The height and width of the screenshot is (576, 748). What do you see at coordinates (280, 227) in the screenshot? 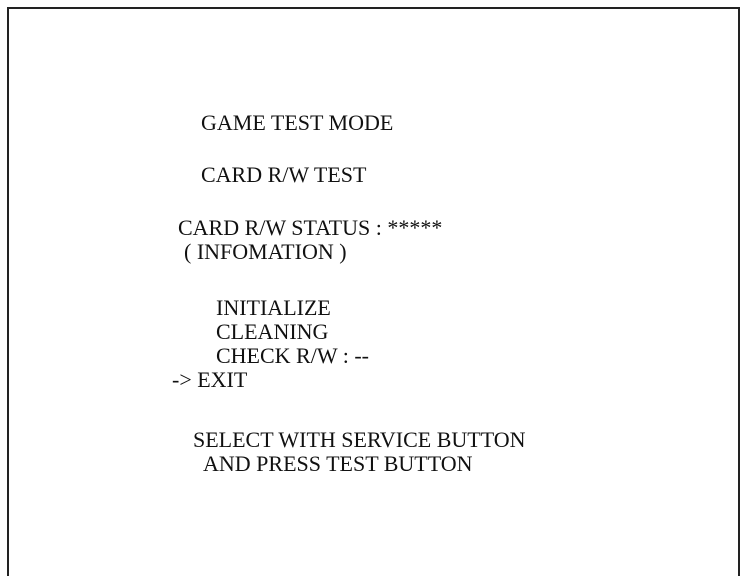
I see `card-status-label: CARD R/W STATUS :` at bounding box center [280, 227].